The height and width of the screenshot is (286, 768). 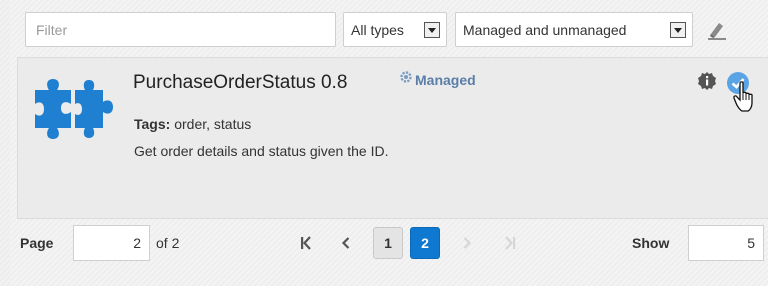 What do you see at coordinates (111, 243) in the screenshot?
I see `page-number-input` at bounding box center [111, 243].